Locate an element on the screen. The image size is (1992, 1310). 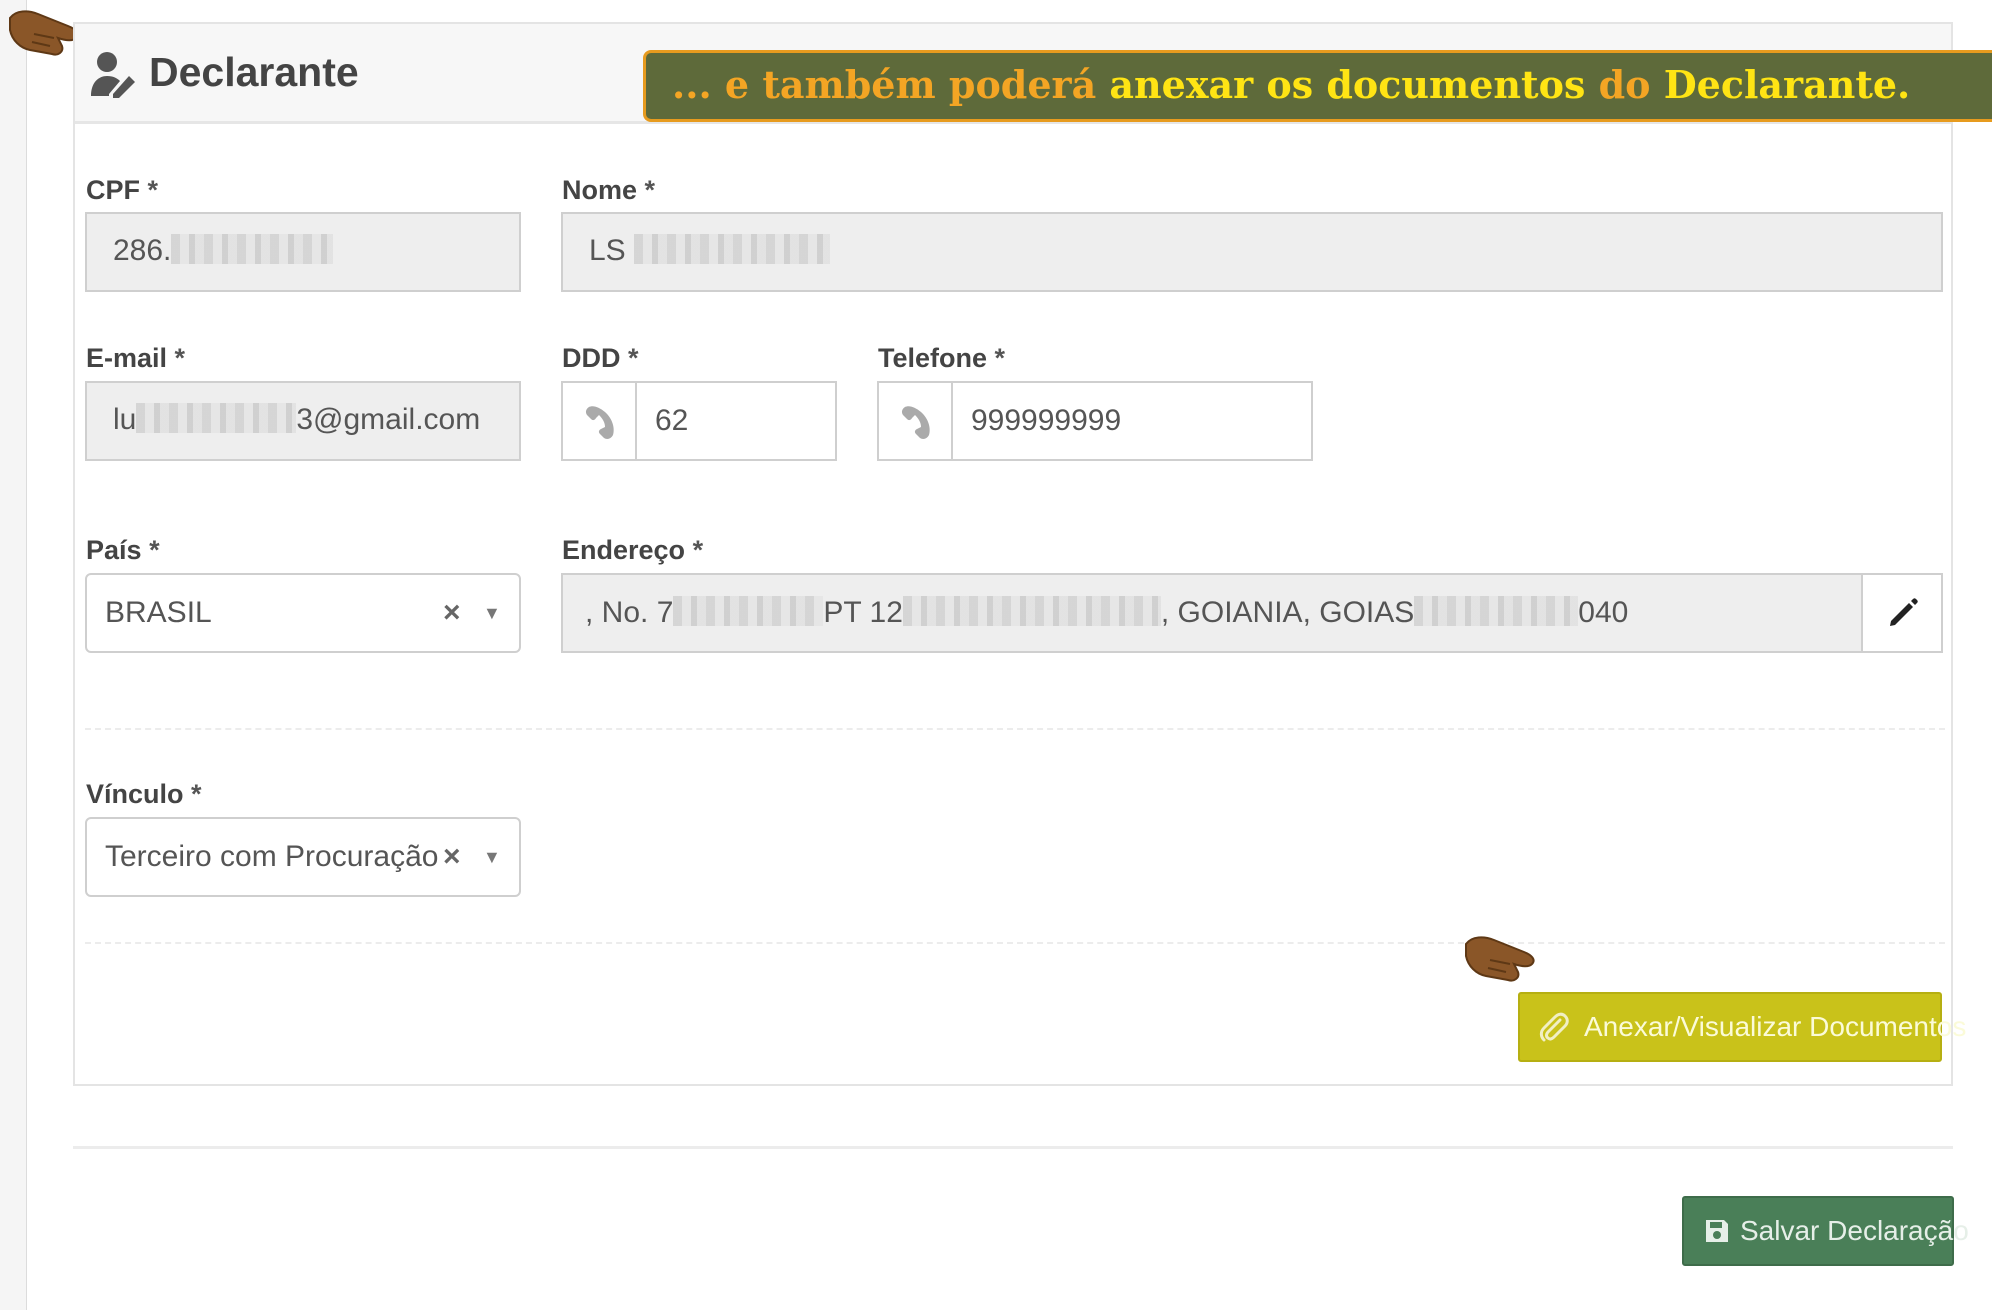
pencil-icon is located at coordinates (1904, 612).